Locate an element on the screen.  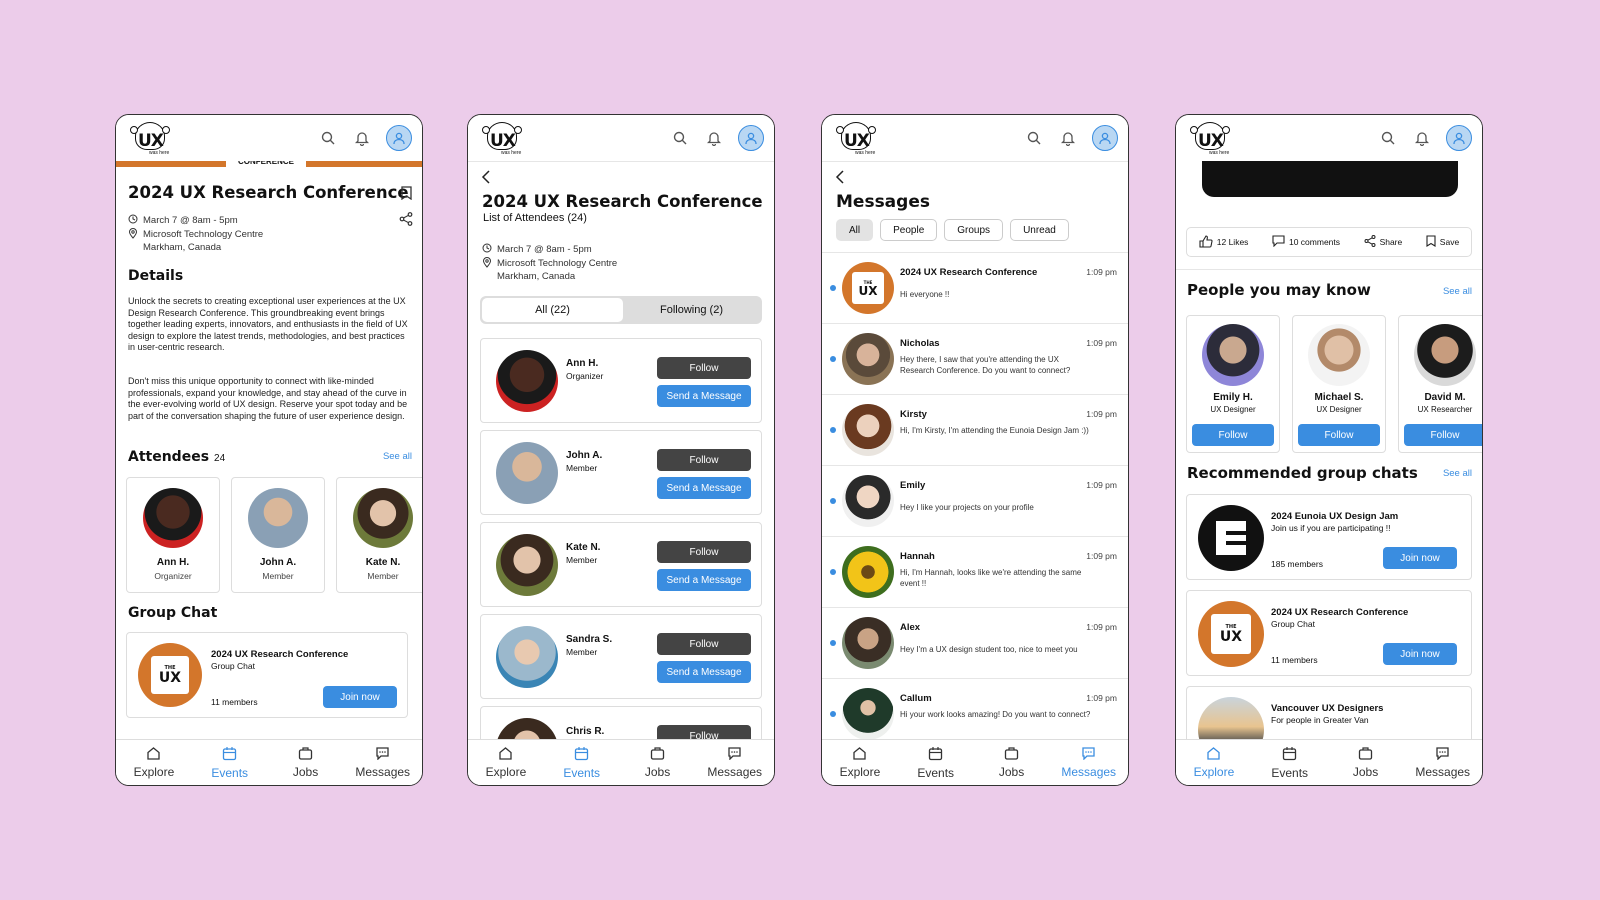
bookmark-icon is located at coordinates (406, 195).